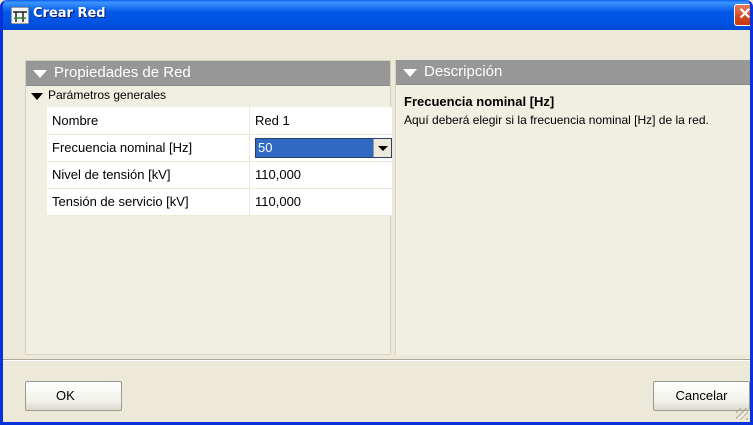 Image resolution: width=753 pixels, height=425 pixels. Describe the element at coordinates (20, 15) in the screenshot. I see `network-icon` at that location.